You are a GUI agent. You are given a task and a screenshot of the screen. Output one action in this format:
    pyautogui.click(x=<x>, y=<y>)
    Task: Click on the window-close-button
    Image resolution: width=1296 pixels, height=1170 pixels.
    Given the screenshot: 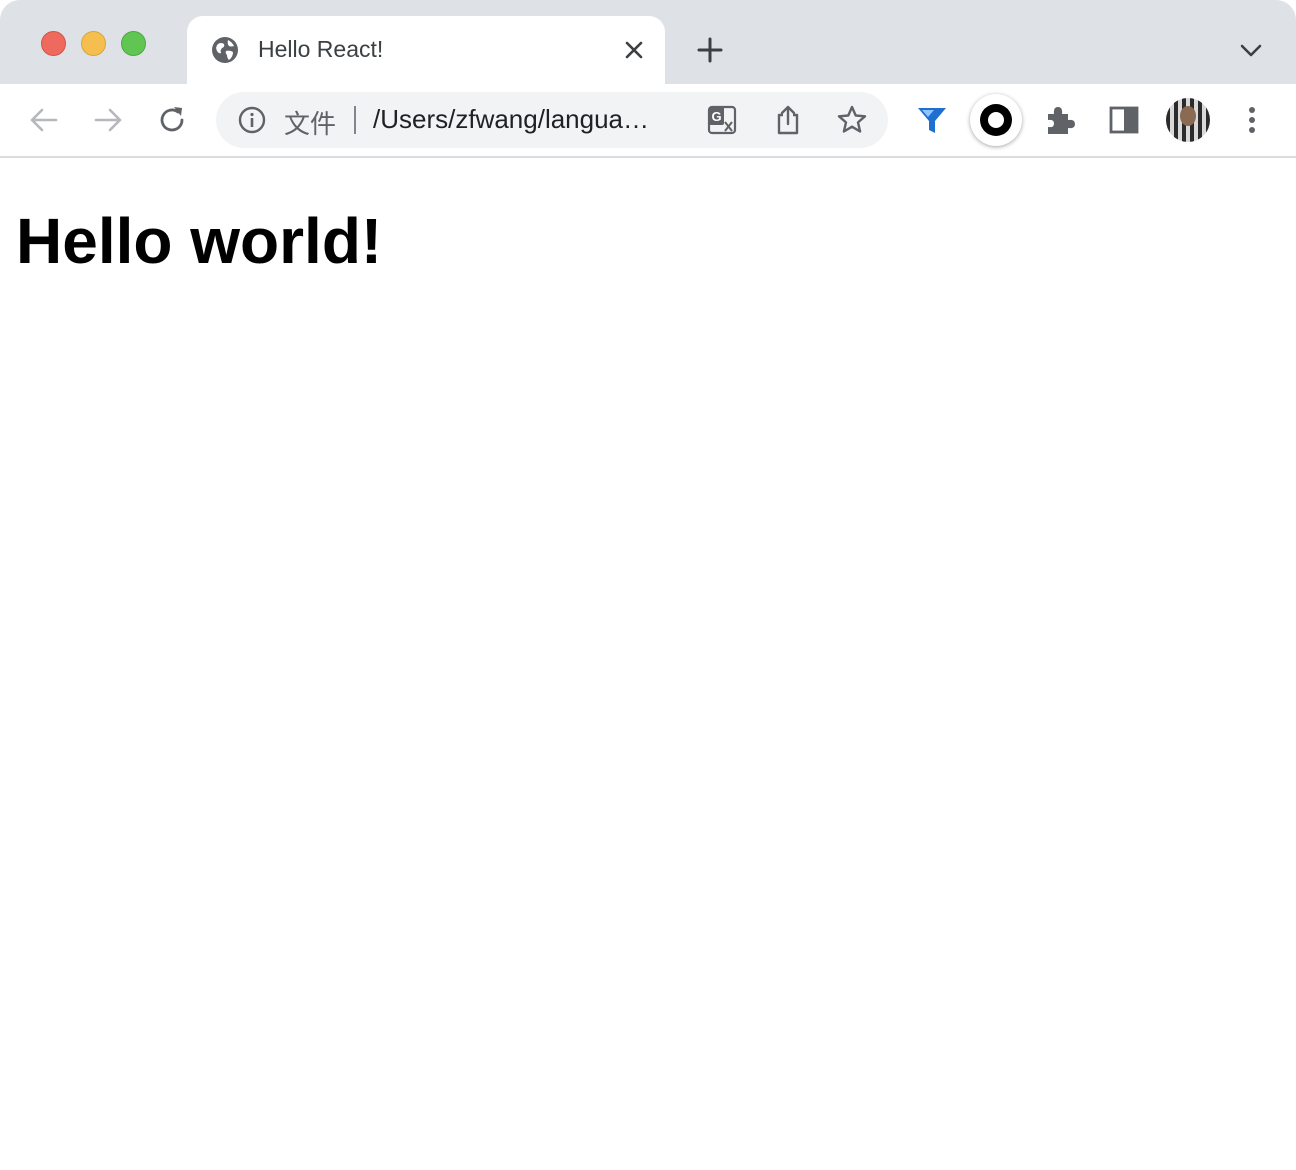 What is the action you would take?
    pyautogui.click(x=53, y=43)
    